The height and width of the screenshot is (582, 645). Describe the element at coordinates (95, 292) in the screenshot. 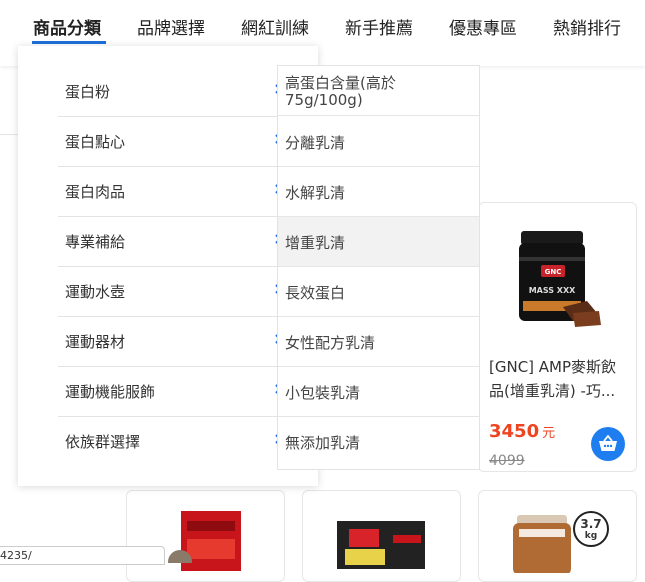

I see `category-label: 運動水壺` at that location.